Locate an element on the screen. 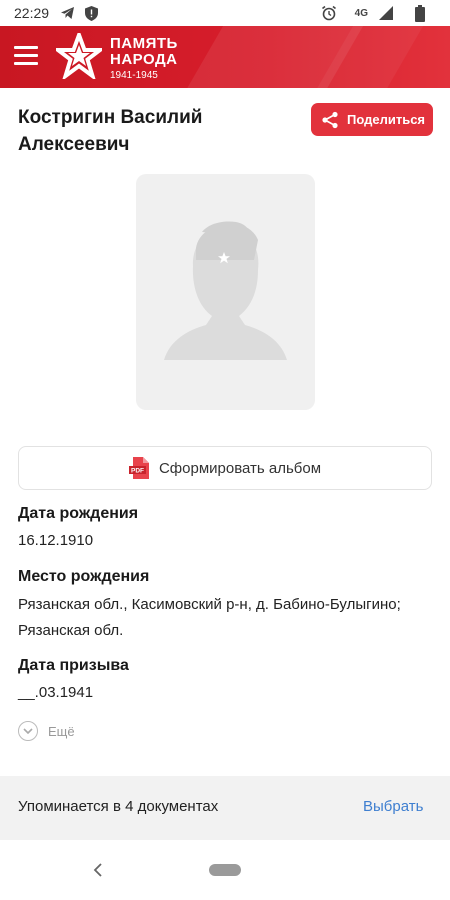 The height and width of the screenshot is (900, 450). signal-icon is located at coordinates (386, 13).